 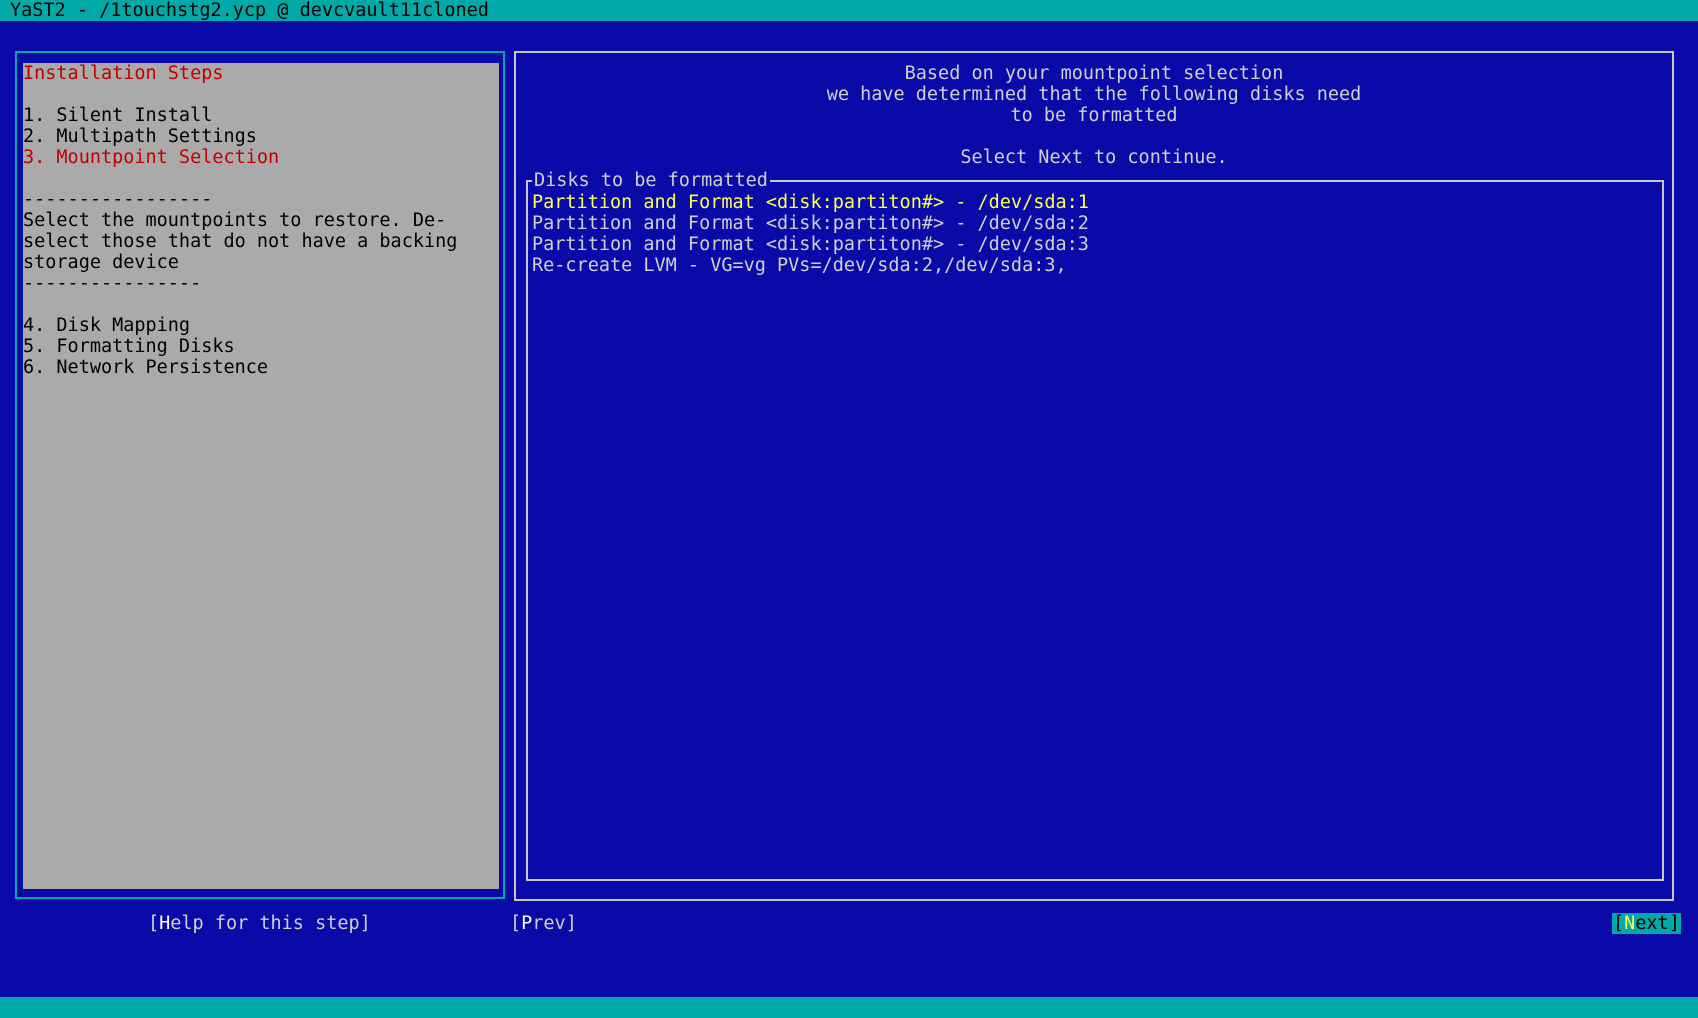 What do you see at coordinates (129, 346) in the screenshot?
I see `step-formatting-disks: 5. Formatting Disks` at bounding box center [129, 346].